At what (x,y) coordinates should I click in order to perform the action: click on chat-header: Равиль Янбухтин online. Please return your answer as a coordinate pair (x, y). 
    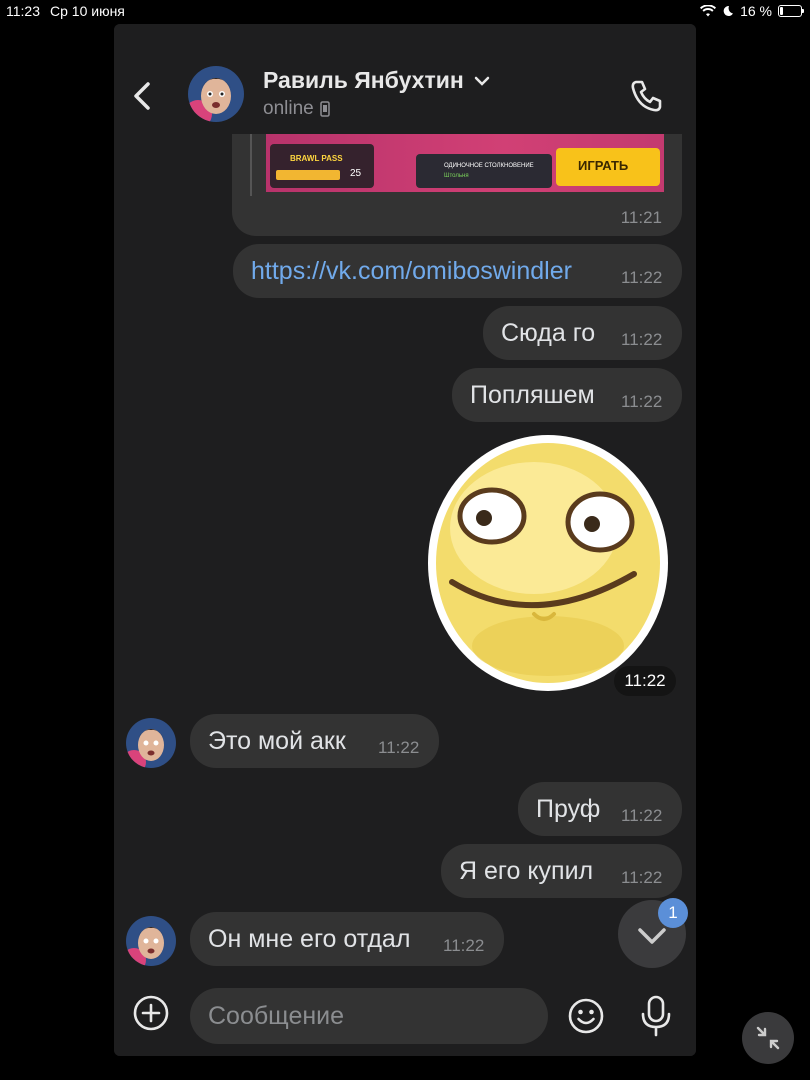
    Looking at the image, I should click on (405, 79).